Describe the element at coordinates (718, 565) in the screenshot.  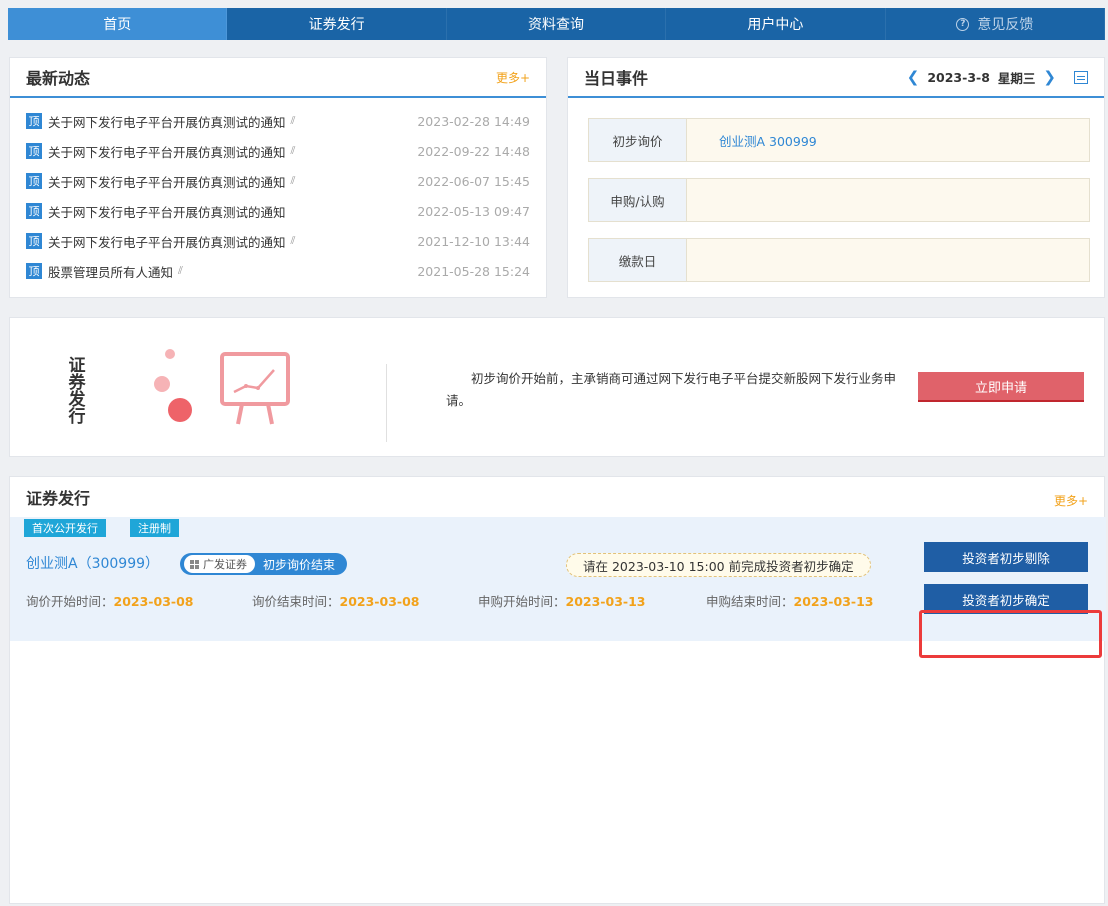
I see `deadline-notice: 请在 2023-03-10 15:00 前完成投资者初步确定` at that location.